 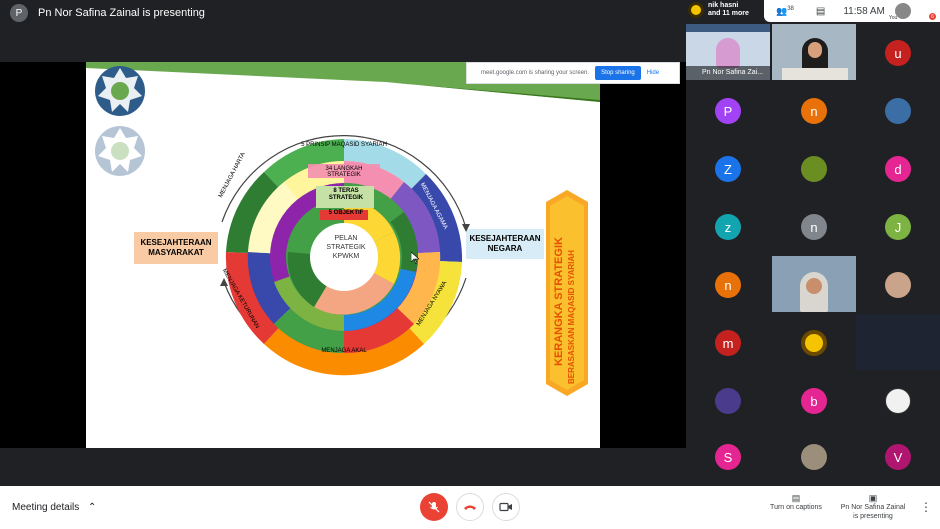 What do you see at coordinates (343, 13) in the screenshot?
I see `presenter-header: P Pn Nor Safina Zainal is presenting` at bounding box center [343, 13].